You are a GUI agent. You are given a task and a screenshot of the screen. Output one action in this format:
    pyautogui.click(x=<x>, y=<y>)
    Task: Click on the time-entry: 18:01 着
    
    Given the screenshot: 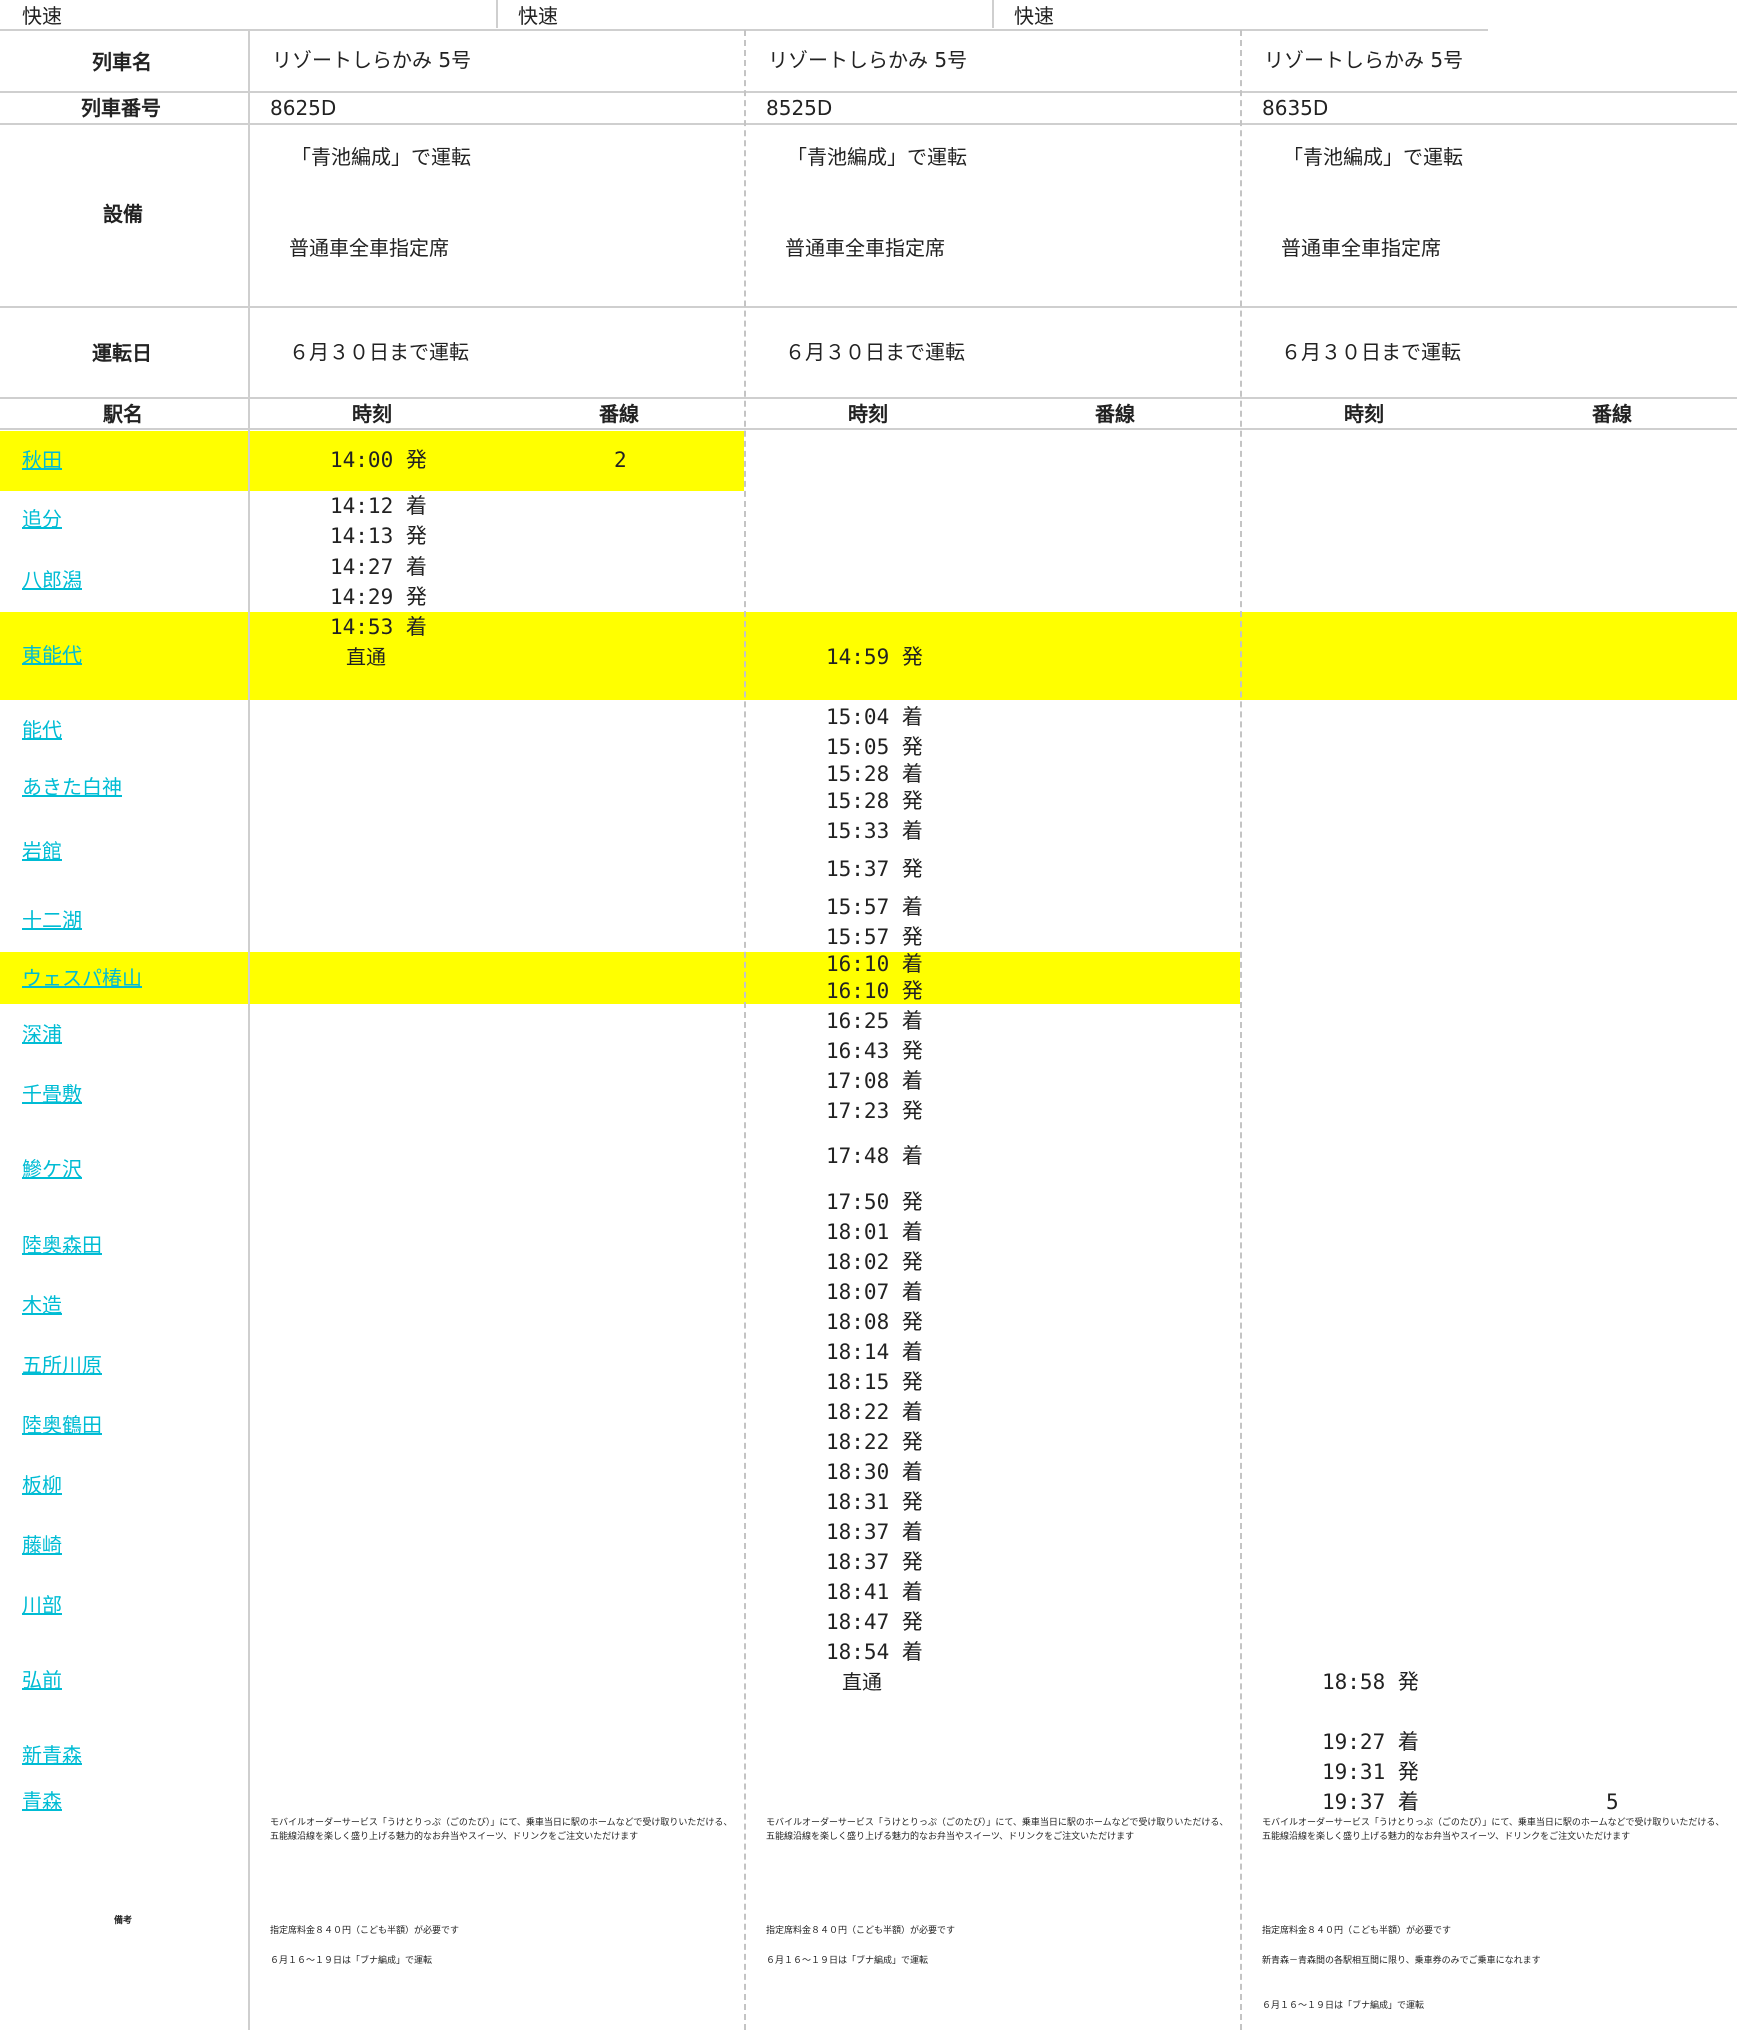 What is the action you would take?
    pyautogui.click(x=874, y=1232)
    